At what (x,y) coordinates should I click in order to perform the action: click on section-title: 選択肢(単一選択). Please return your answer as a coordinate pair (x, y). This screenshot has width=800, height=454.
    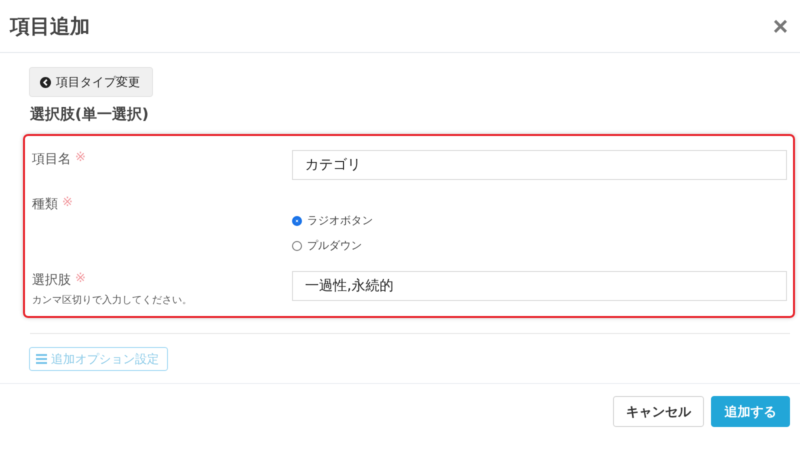
    Looking at the image, I should click on (90, 114).